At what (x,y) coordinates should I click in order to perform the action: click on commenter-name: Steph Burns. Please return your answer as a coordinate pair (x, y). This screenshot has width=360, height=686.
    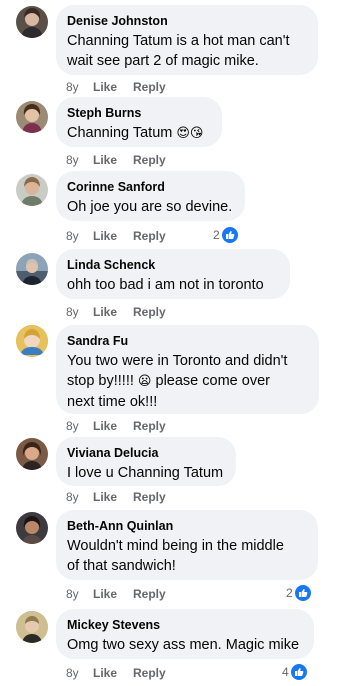
    Looking at the image, I should click on (138, 113).